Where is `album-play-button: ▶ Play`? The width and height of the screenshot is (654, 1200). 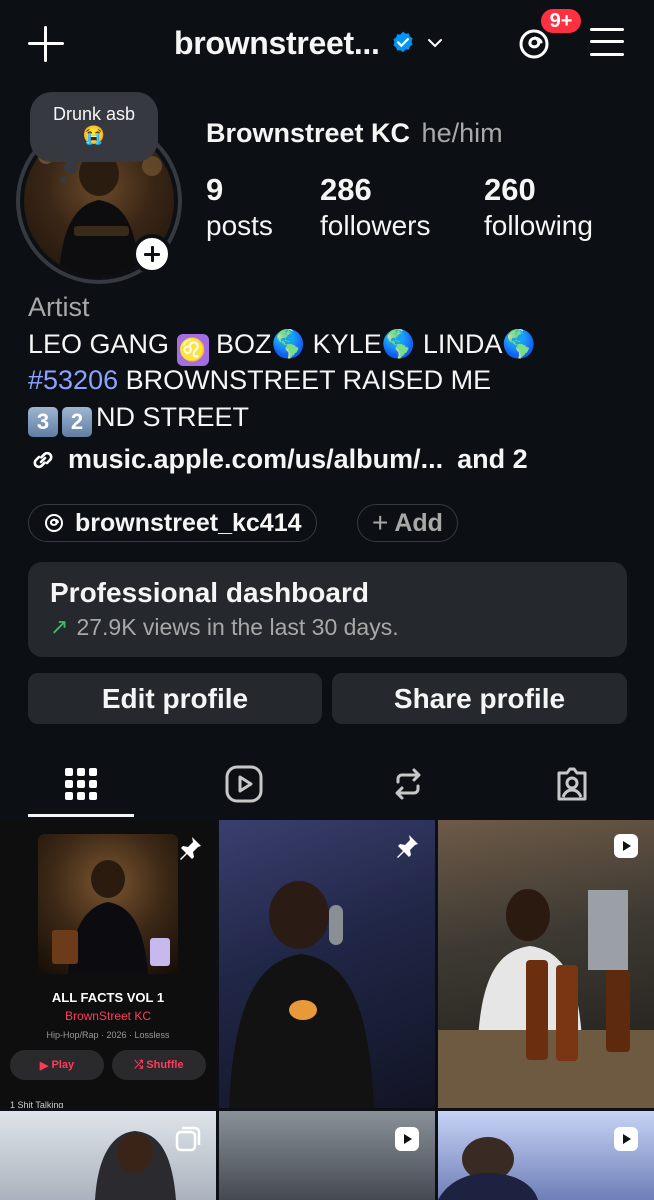
album-play-button: ▶ Play is located at coordinates (57, 1065).